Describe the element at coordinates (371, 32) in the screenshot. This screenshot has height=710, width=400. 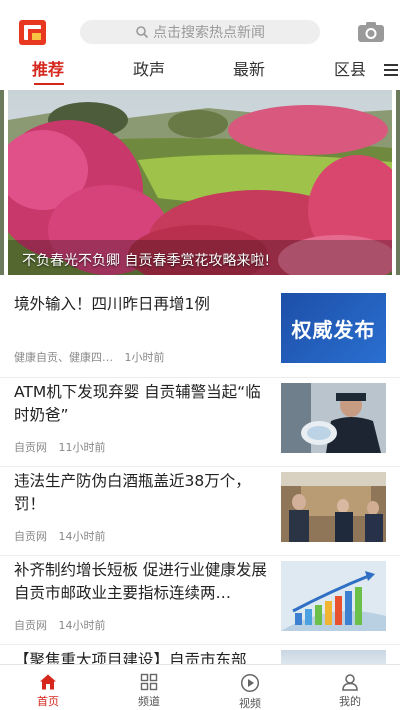
I see `camera-icon` at that location.